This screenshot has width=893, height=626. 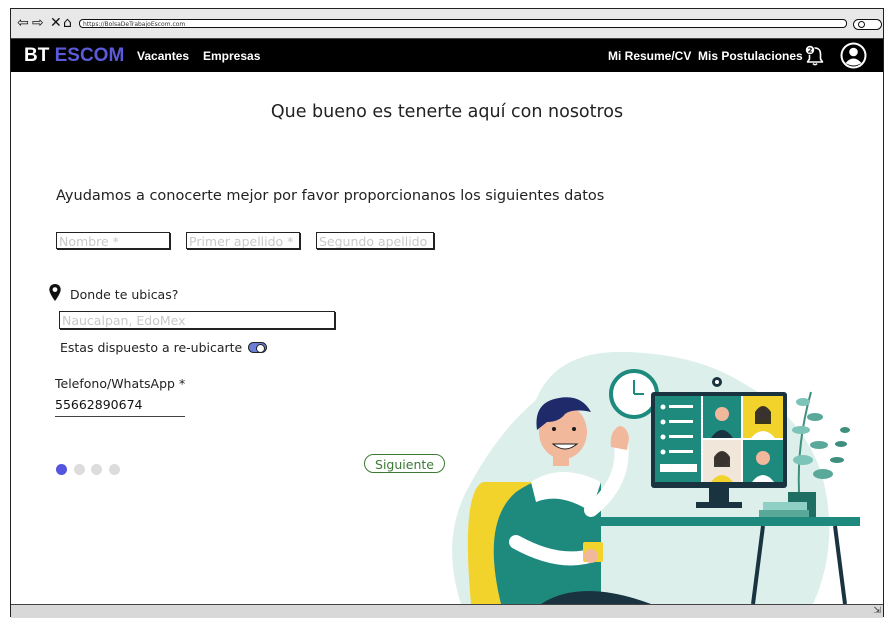 What do you see at coordinates (649, 56) in the screenshot?
I see `nav-link-resume: Mi Resume/CV` at bounding box center [649, 56].